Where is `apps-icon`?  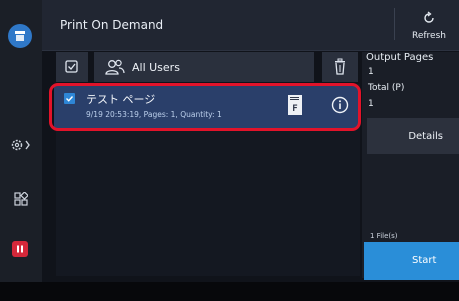
apps-icon is located at coordinates (21, 199).